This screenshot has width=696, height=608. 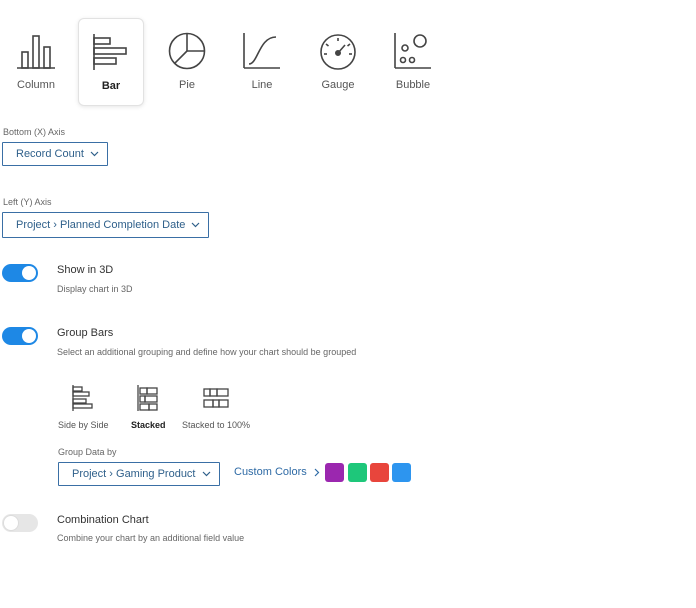 What do you see at coordinates (357, 472) in the screenshot?
I see `color-swatch-green` at bounding box center [357, 472].